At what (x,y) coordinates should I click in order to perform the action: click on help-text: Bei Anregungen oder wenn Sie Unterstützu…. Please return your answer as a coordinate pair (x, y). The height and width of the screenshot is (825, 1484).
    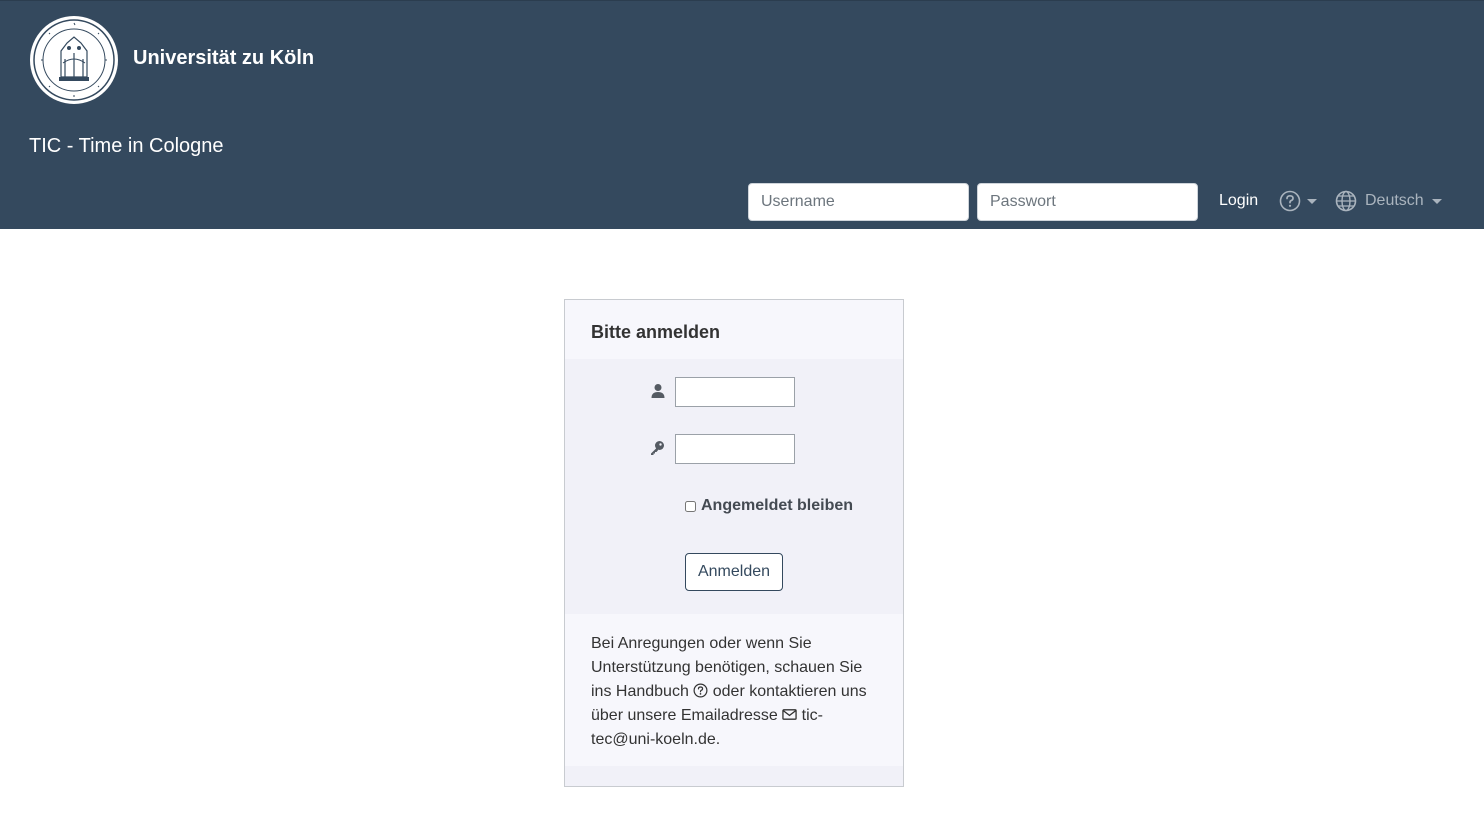
    Looking at the image, I should click on (736, 692).